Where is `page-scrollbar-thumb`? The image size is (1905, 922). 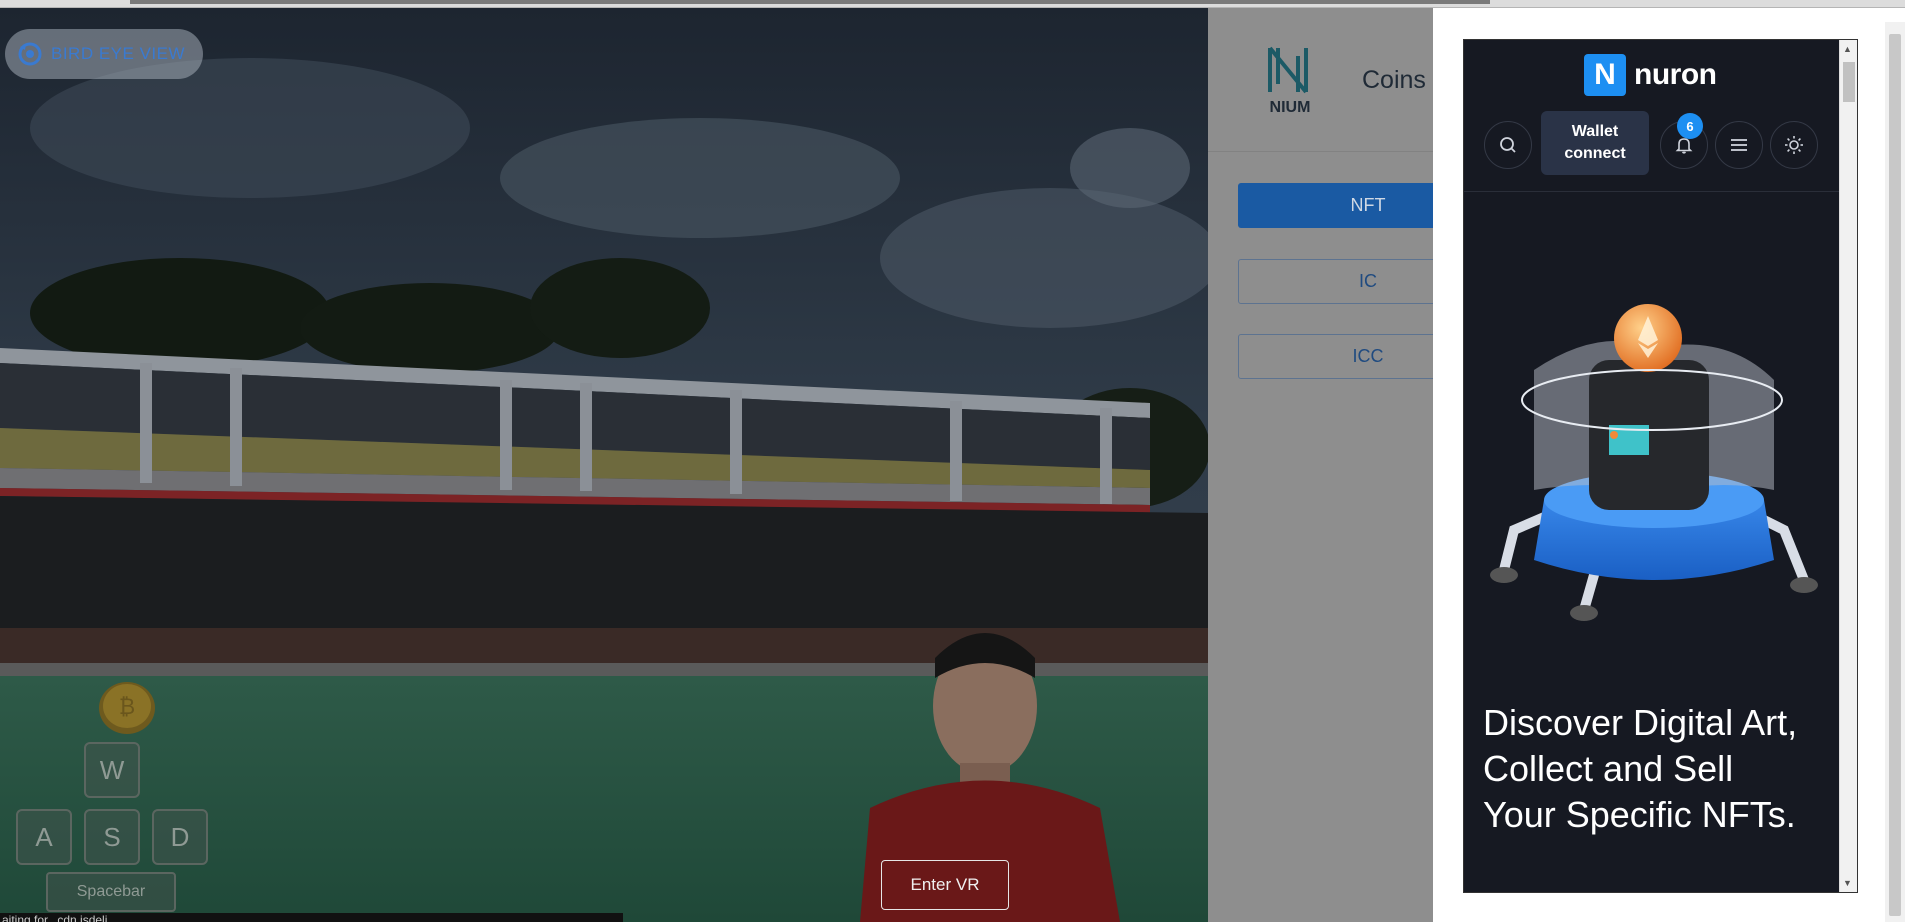 page-scrollbar-thumb is located at coordinates (1895, 475).